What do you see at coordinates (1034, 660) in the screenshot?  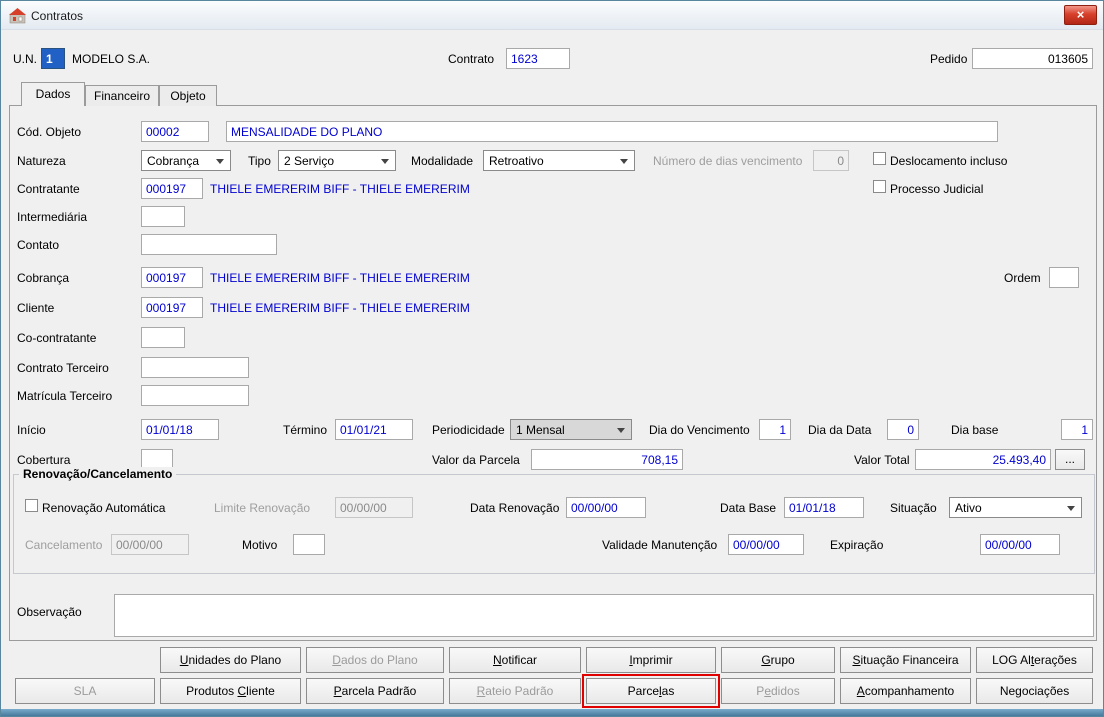 I see `log-alteracoes-button: LOG Alterações` at bounding box center [1034, 660].